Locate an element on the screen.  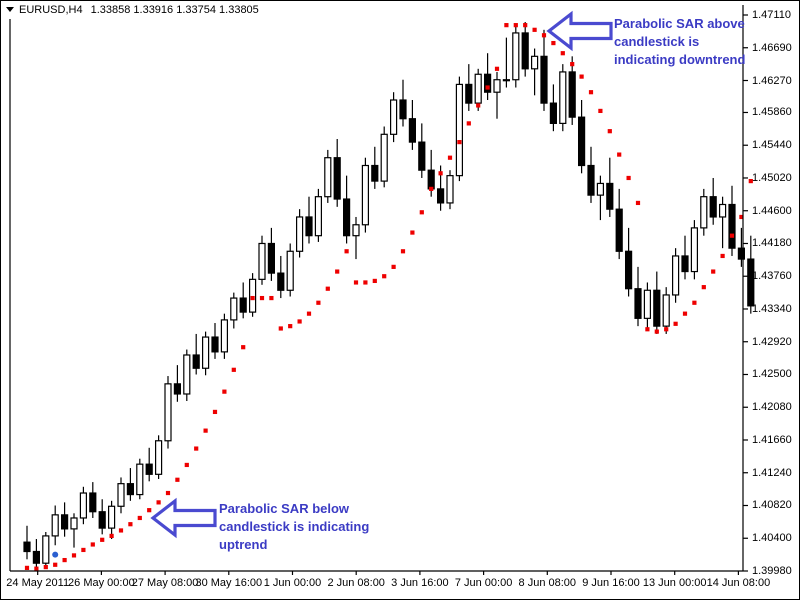
time-tick-label: 14 Jun 08:00 is located at coordinates (738, 583).